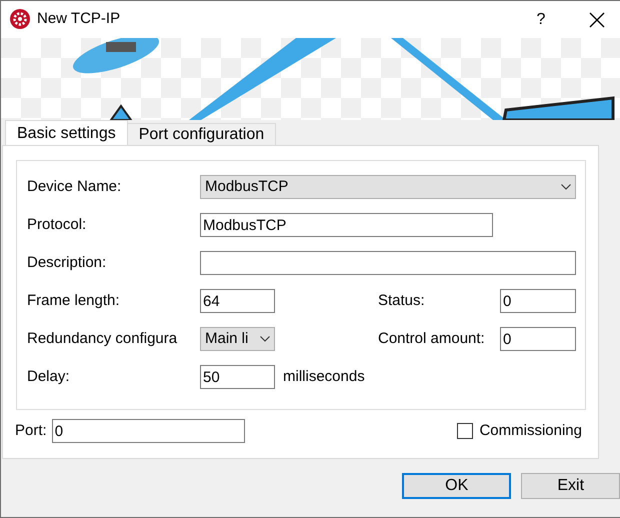 The height and width of the screenshot is (518, 620). I want to click on field-label: Redundancy configura, so click(102, 338).